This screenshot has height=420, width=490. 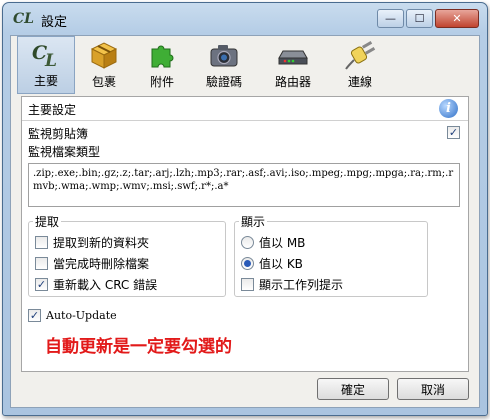 I want to click on auto-update-label: Auto-Update, so click(x=81, y=315).